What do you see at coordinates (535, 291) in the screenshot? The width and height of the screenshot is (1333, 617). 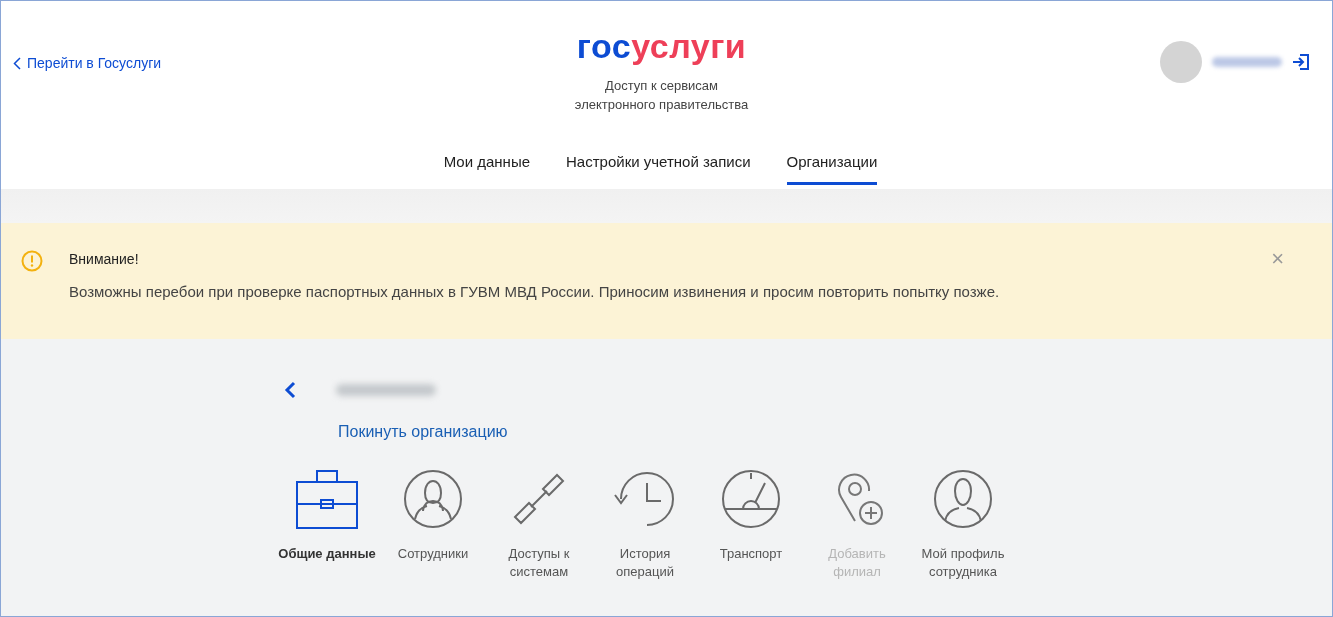 I see `alert-message: Возможны перебои при проверке паспортных данных в ГУВМ МВД России. Приносим извинения и просим повторить попытку позже.` at bounding box center [535, 291].